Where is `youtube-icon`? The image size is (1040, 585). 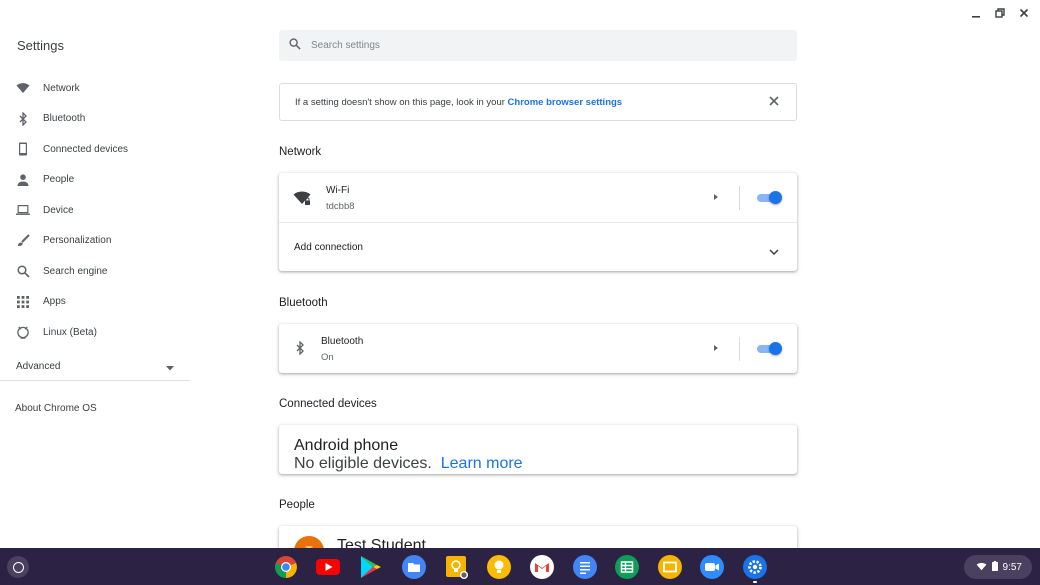 youtube-icon is located at coordinates (328, 567).